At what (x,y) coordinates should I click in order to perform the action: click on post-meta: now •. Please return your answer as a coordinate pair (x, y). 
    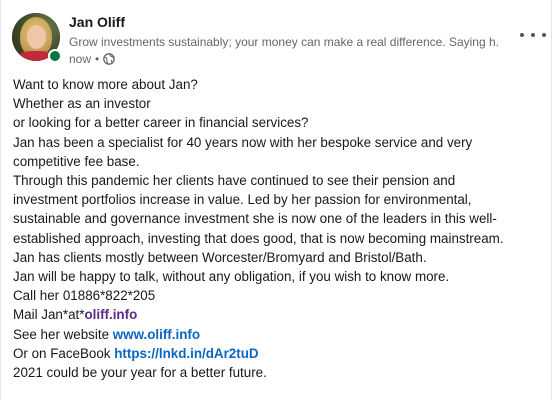
    Looking at the image, I should click on (92, 59).